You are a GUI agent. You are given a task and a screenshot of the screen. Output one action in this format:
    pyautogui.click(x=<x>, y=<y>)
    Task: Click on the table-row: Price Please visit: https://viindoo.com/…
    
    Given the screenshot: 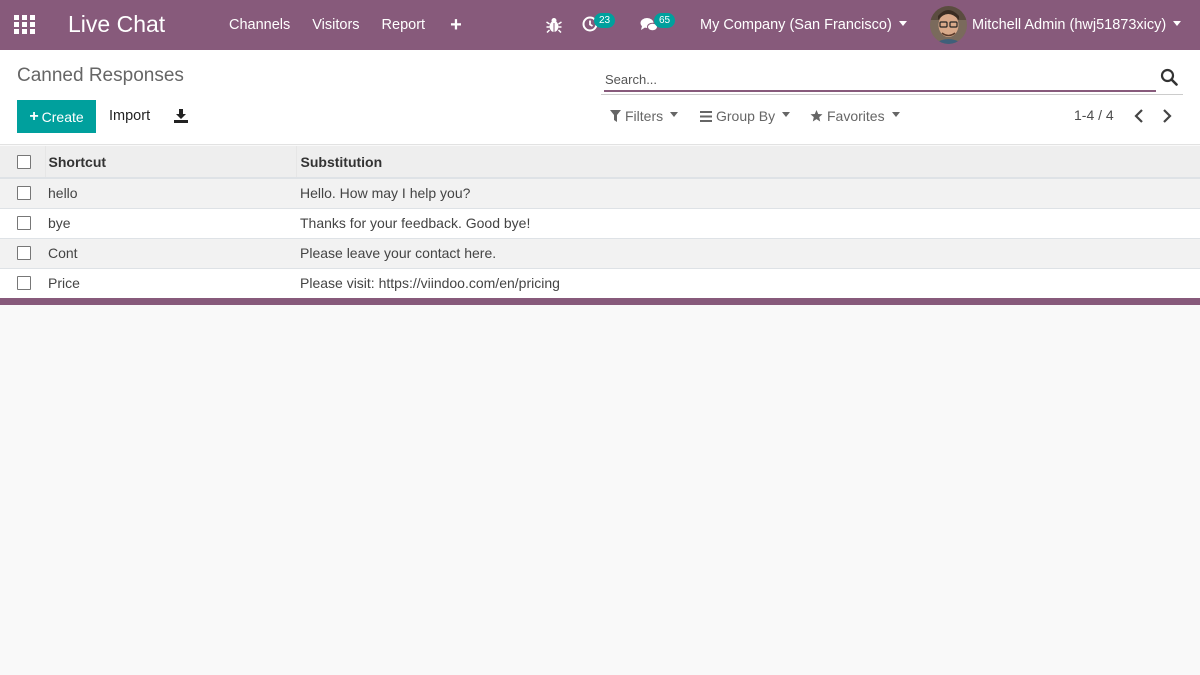 What is the action you would take?
    pyautogui.click(x=600, y=283)
    